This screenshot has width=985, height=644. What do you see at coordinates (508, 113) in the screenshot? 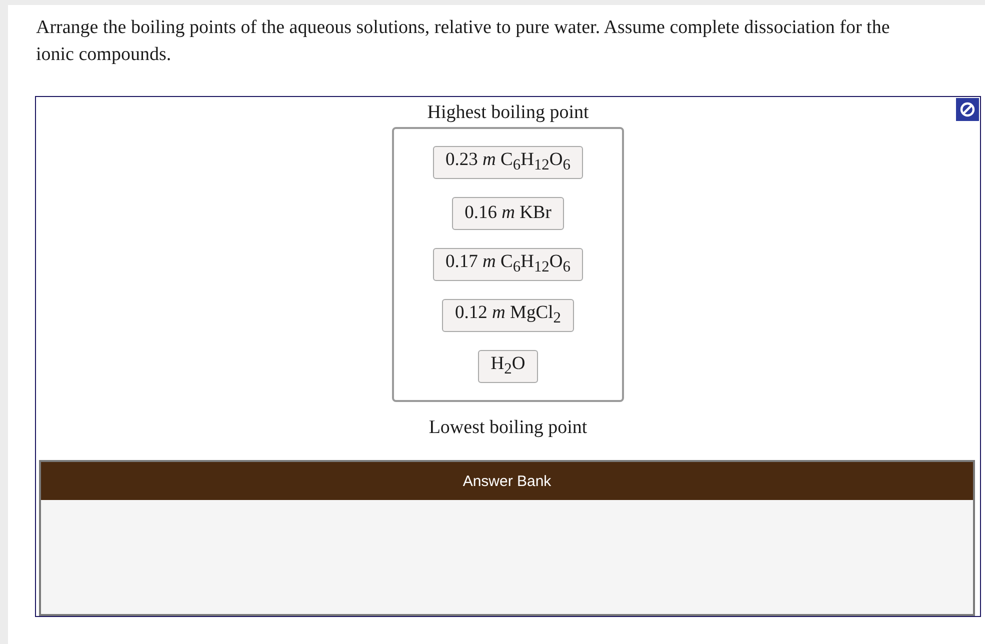
I see `highest-label: Highest boiling point` at bounding box center [508, 113].